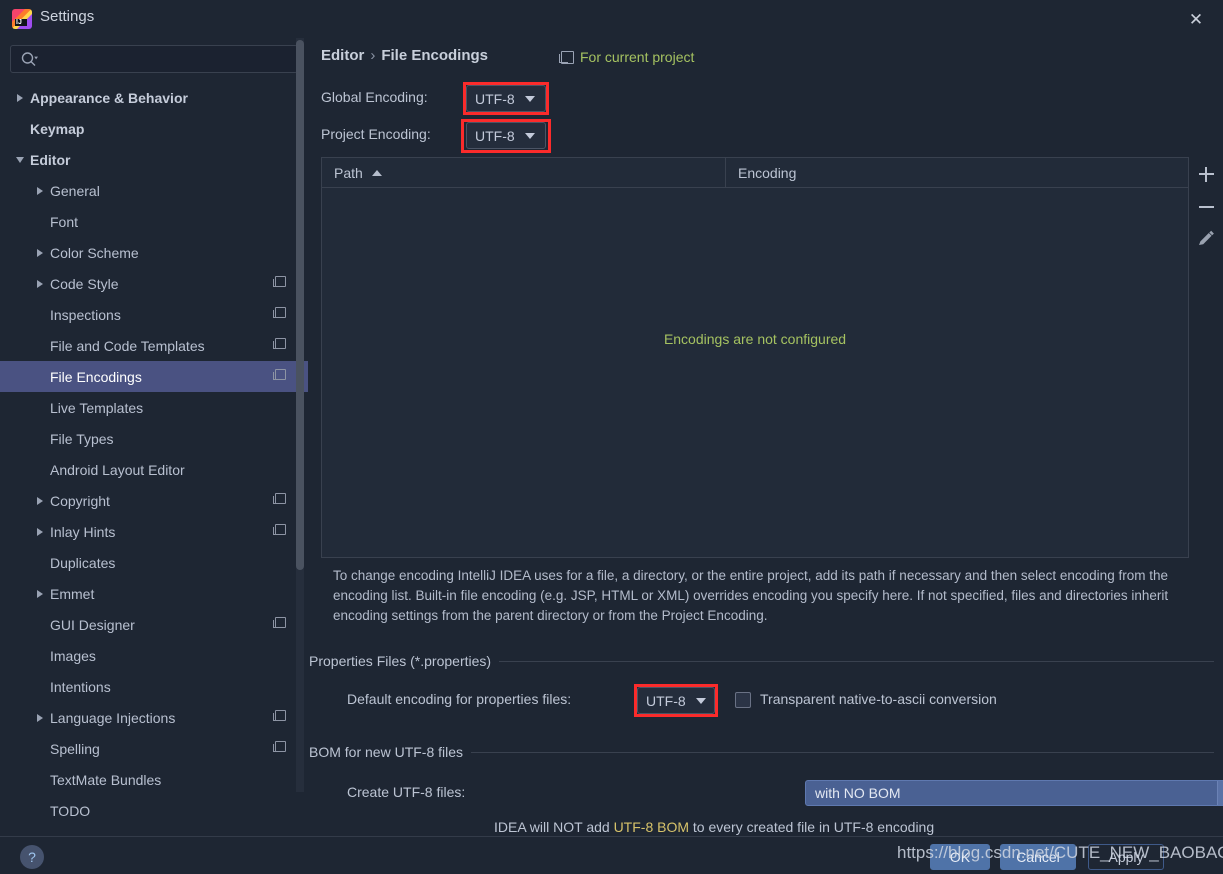  Describe the element at coordinates (96, 376) in the screenshot. I see `sidebar-item-label: File Encodings` at that location.